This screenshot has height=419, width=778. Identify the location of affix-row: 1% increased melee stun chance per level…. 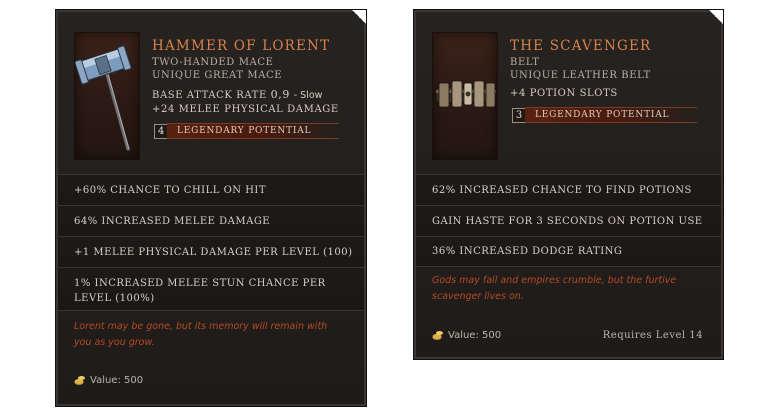
(211, 289).